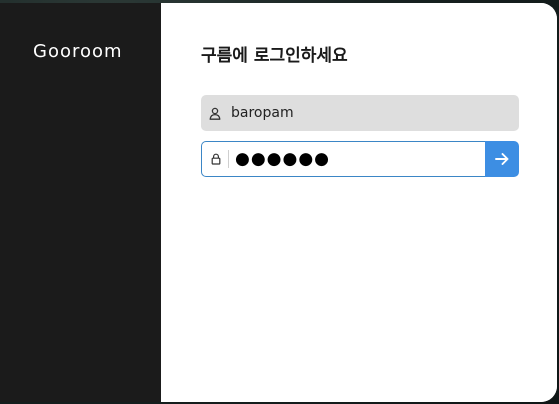 The image size is (559, 404). Describe the element at coordinates (215, 113) in the screenshot. I see `user-icon` at that location.